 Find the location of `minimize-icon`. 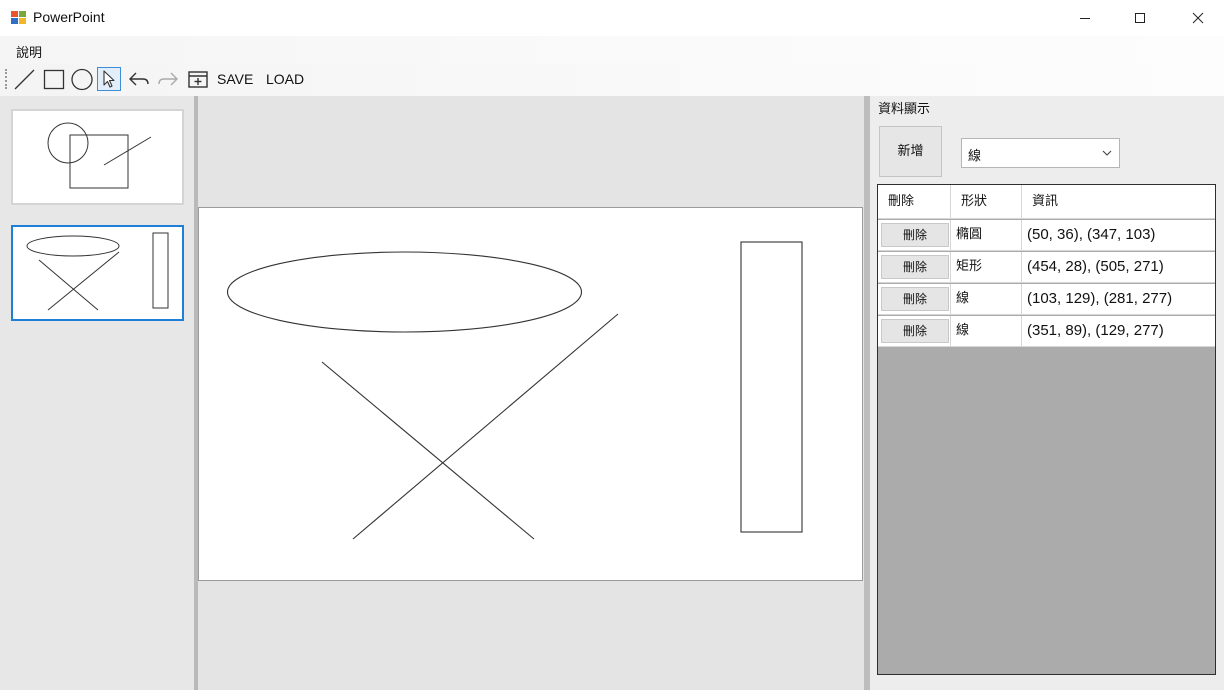

minimize-icon is located at coordinates (1085, 18).